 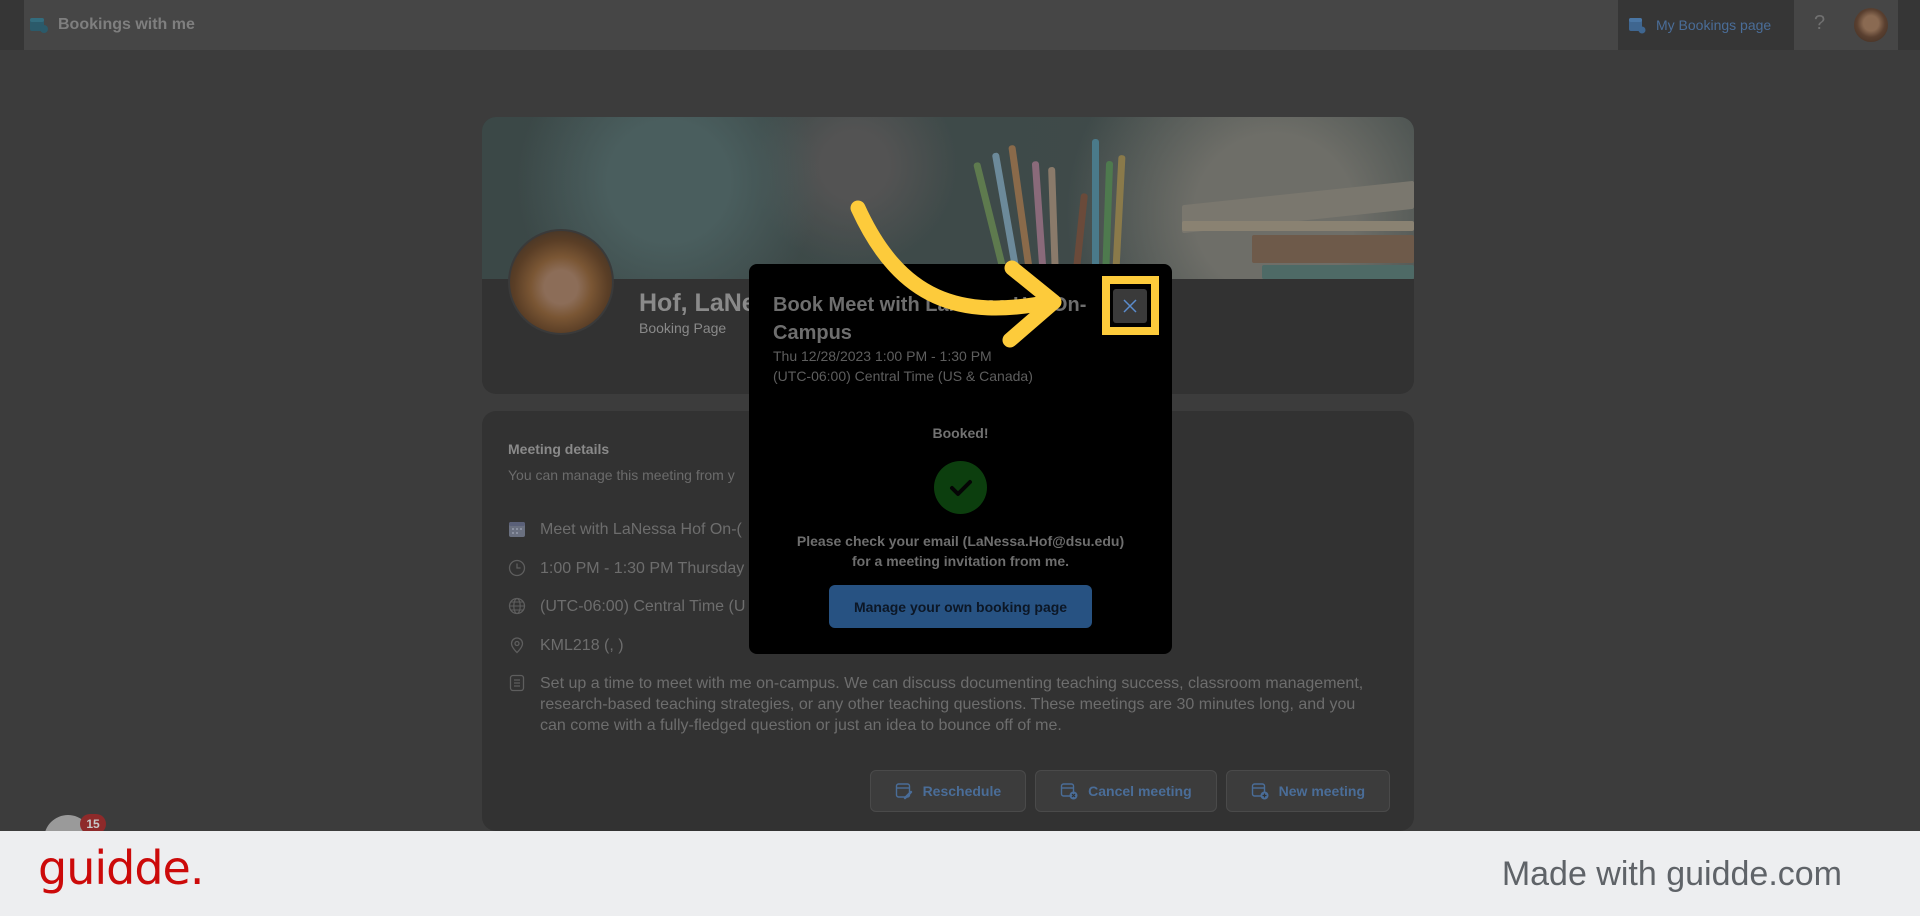 What do you see at coordinates (1140, 791) in the screenshot?
I see `cancel-meeting-label: Cancel meeting` at bounding box center [1140, 791].